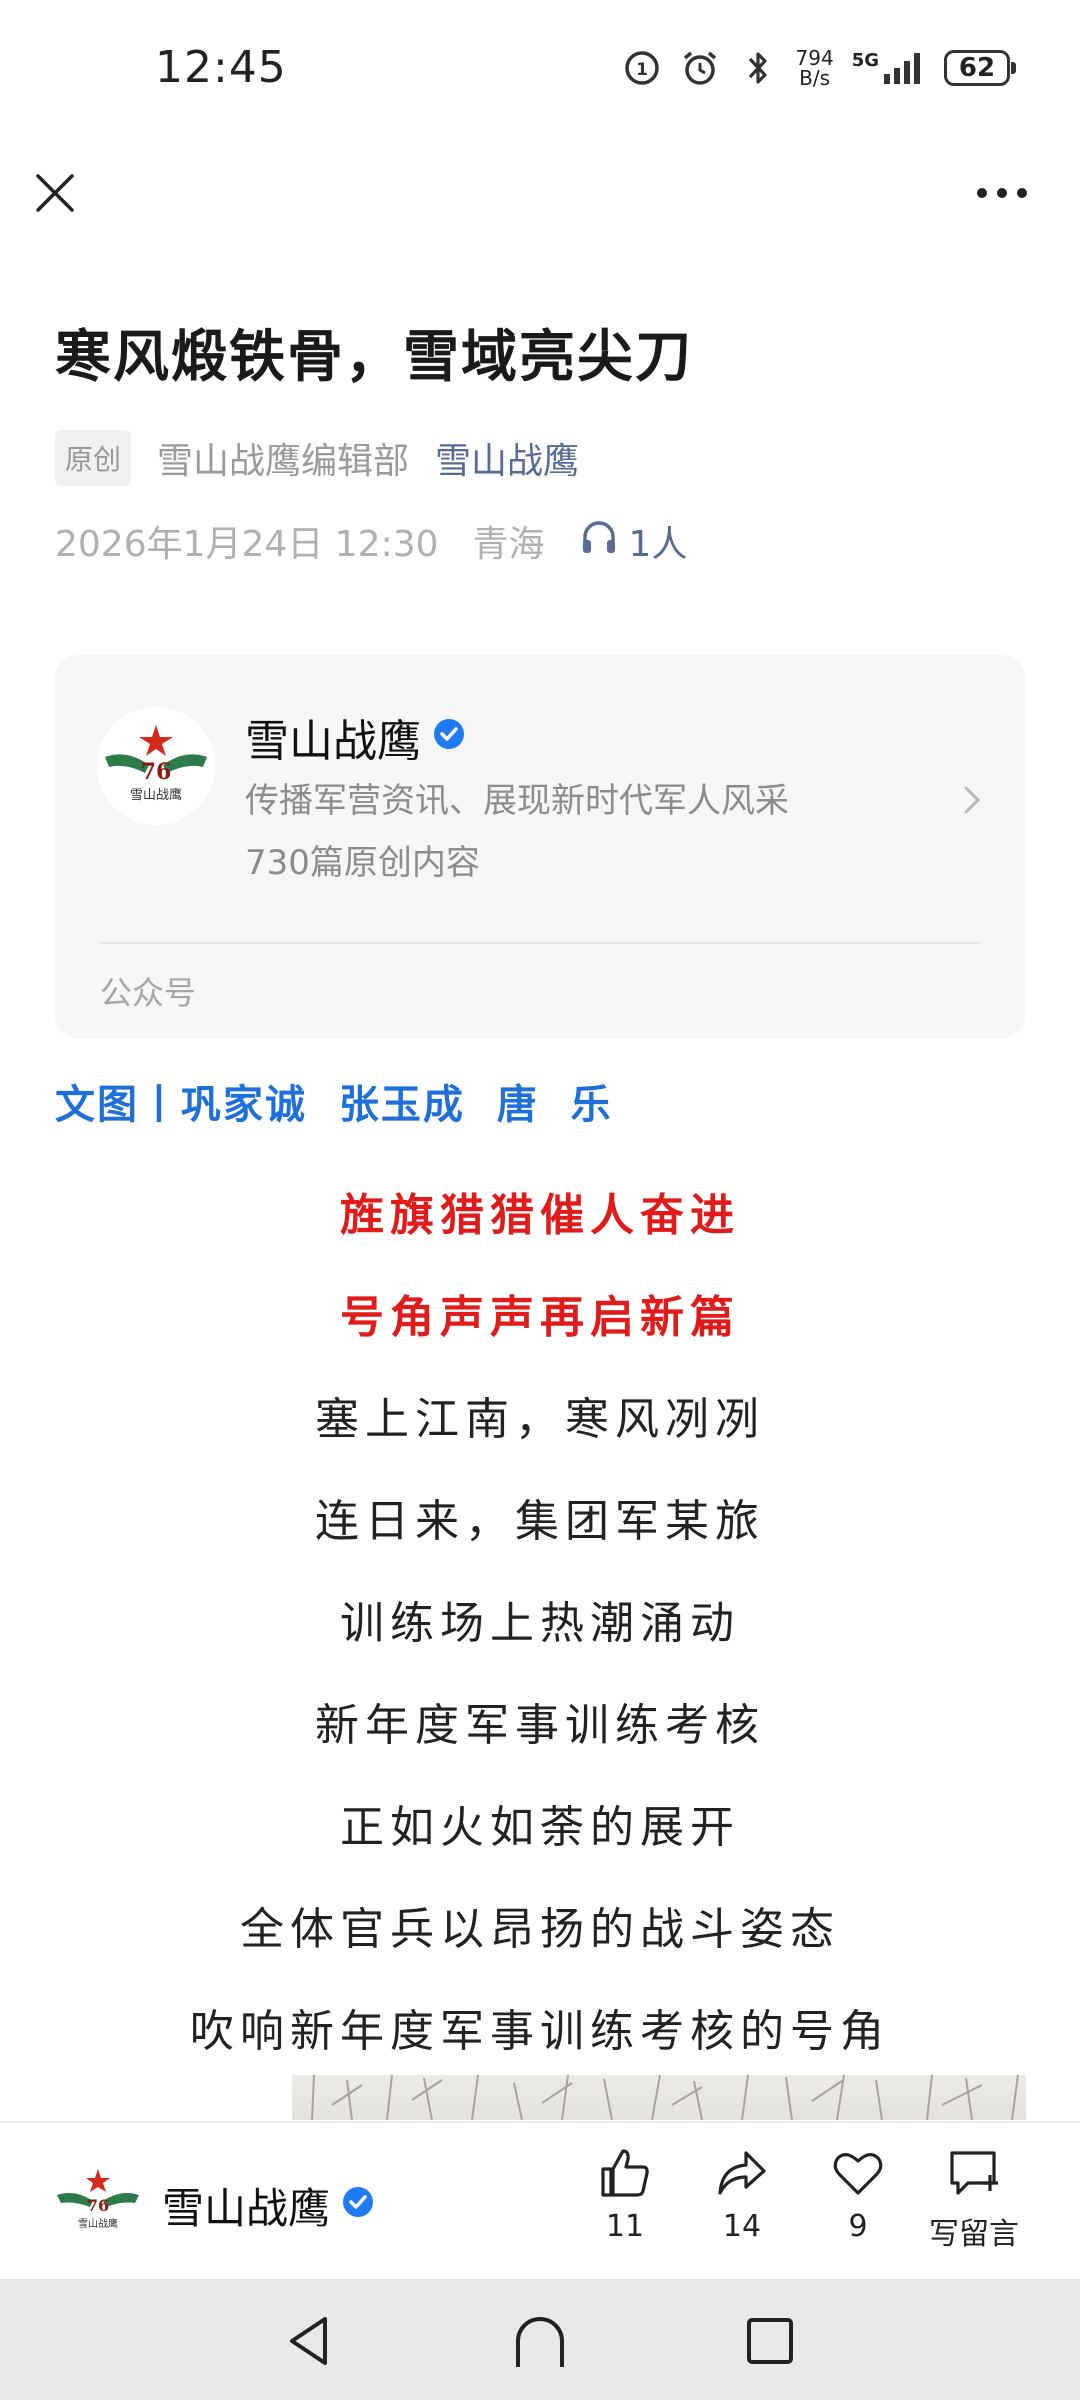 The width and height of the screenshot is (1080, 2400). What do you see at coordinates (540, 1929) in the screenshot?
I see `body-line: 全体官兵以昂扬的战斗姿态` at bounding box center [540, 1929].